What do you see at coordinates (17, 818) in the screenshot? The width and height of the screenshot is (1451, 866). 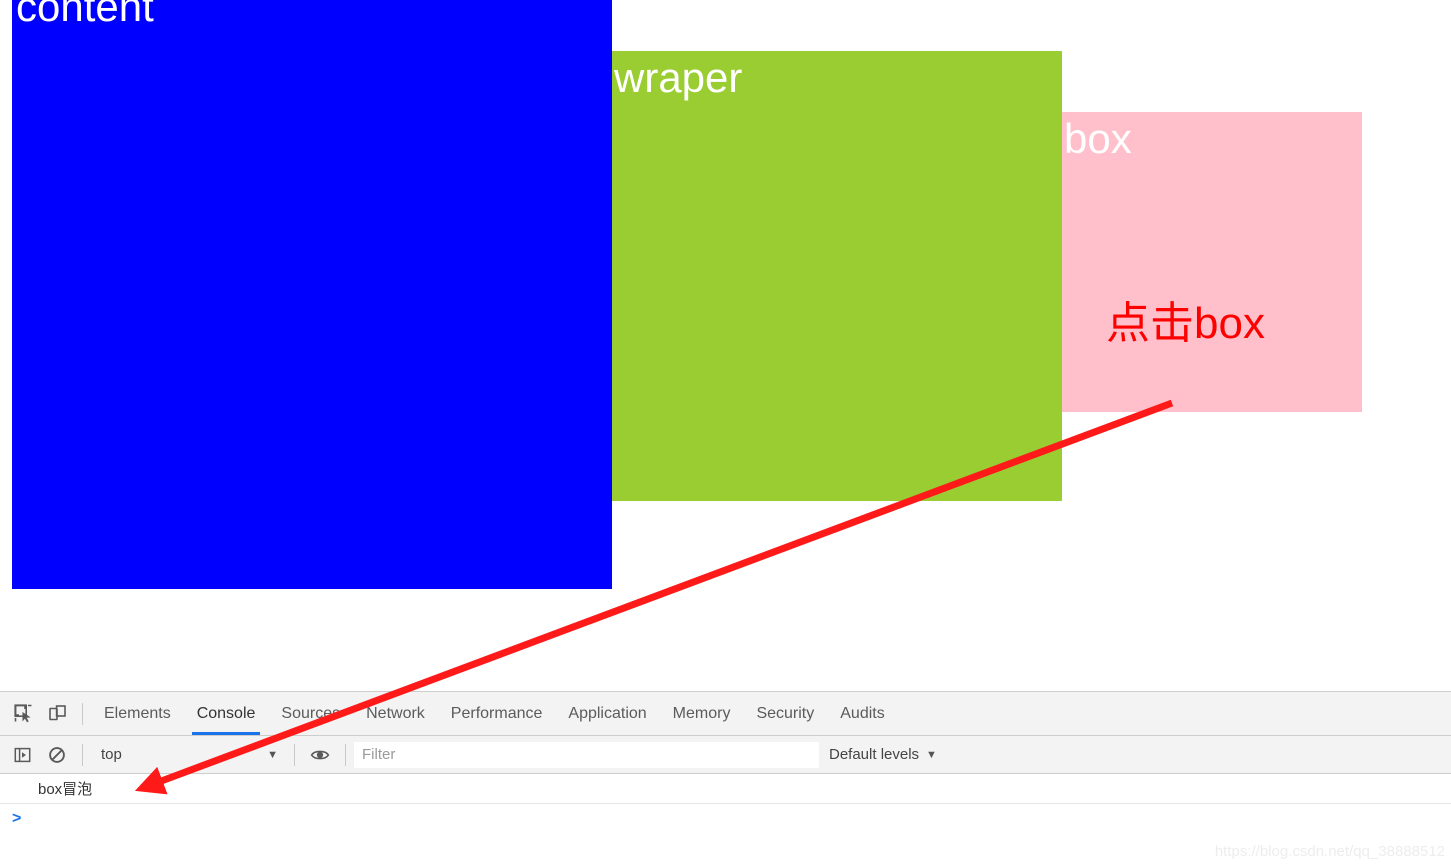 I see `prompt-caret-icon: >` at bounding box center [17, 818].